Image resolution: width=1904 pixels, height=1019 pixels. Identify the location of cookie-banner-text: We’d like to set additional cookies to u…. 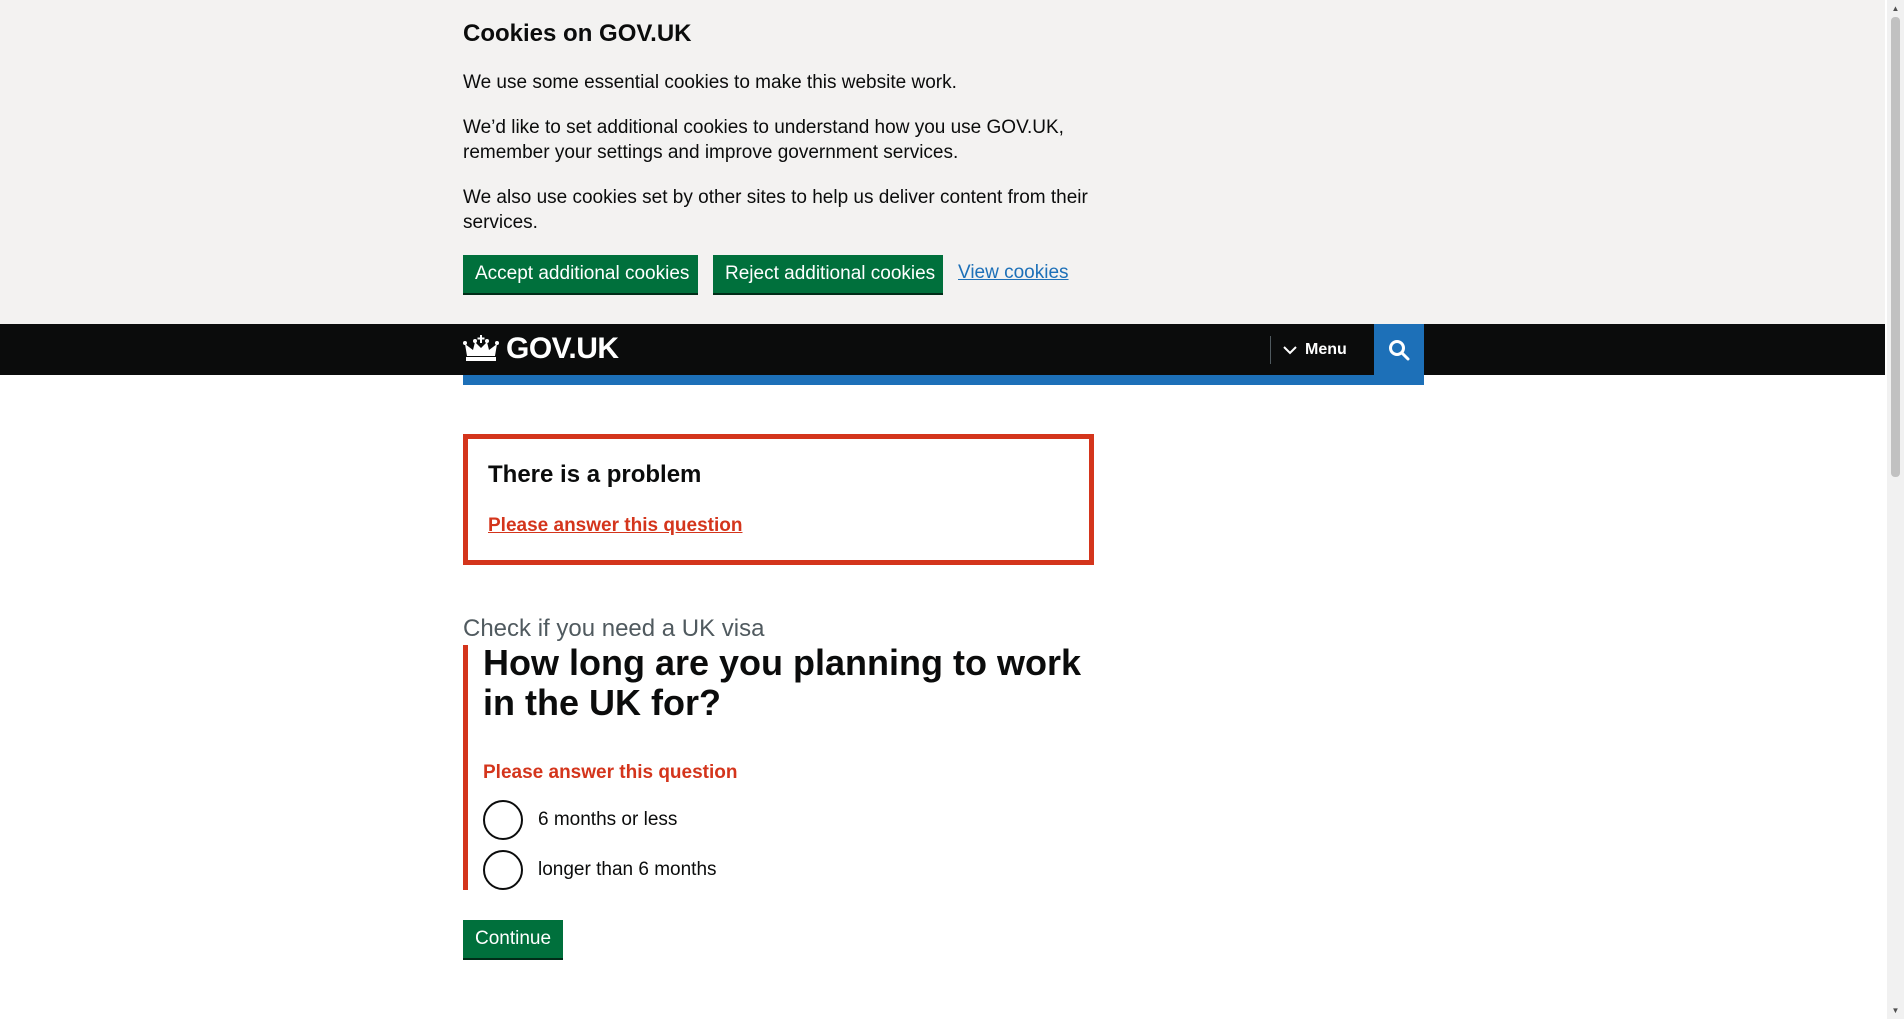
(763, 140).